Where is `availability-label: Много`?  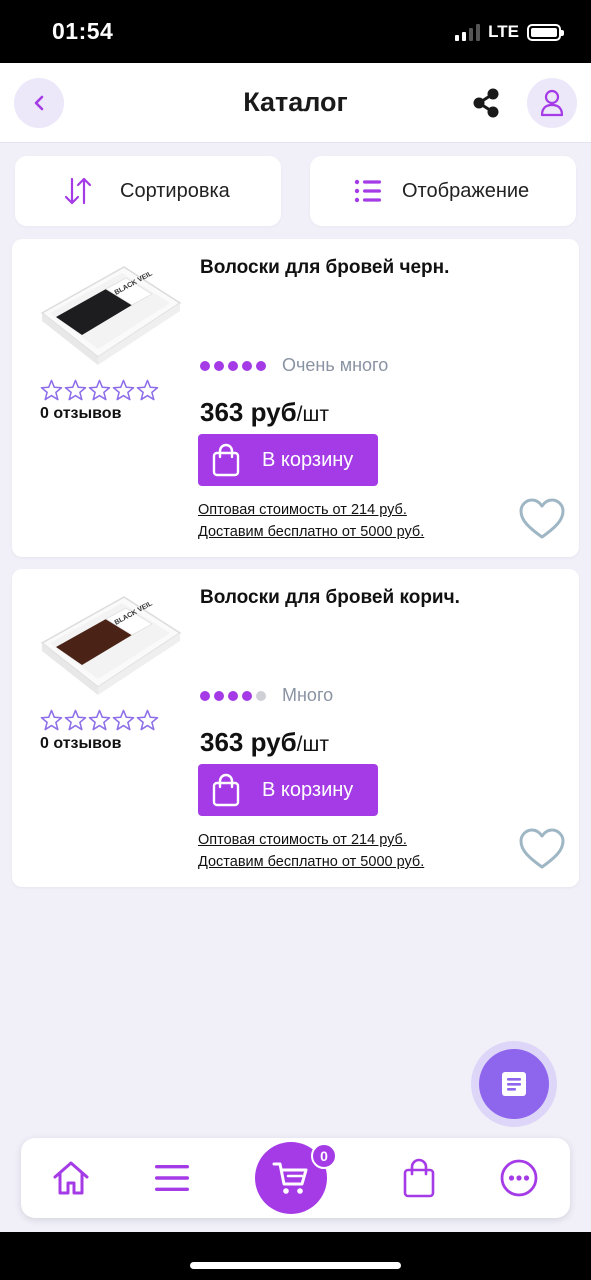
availability-label: Много is located at coordinates (308, 695).